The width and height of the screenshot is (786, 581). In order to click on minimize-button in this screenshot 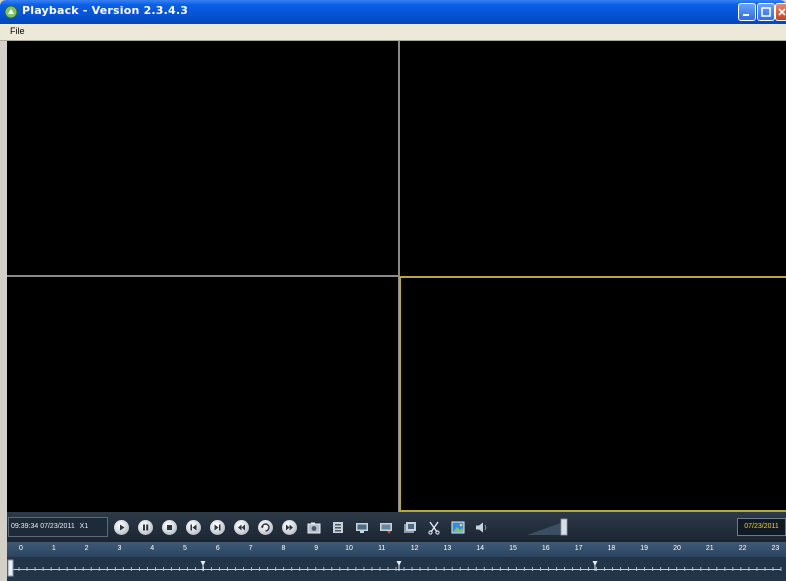, I will do `click(747, 12)`.